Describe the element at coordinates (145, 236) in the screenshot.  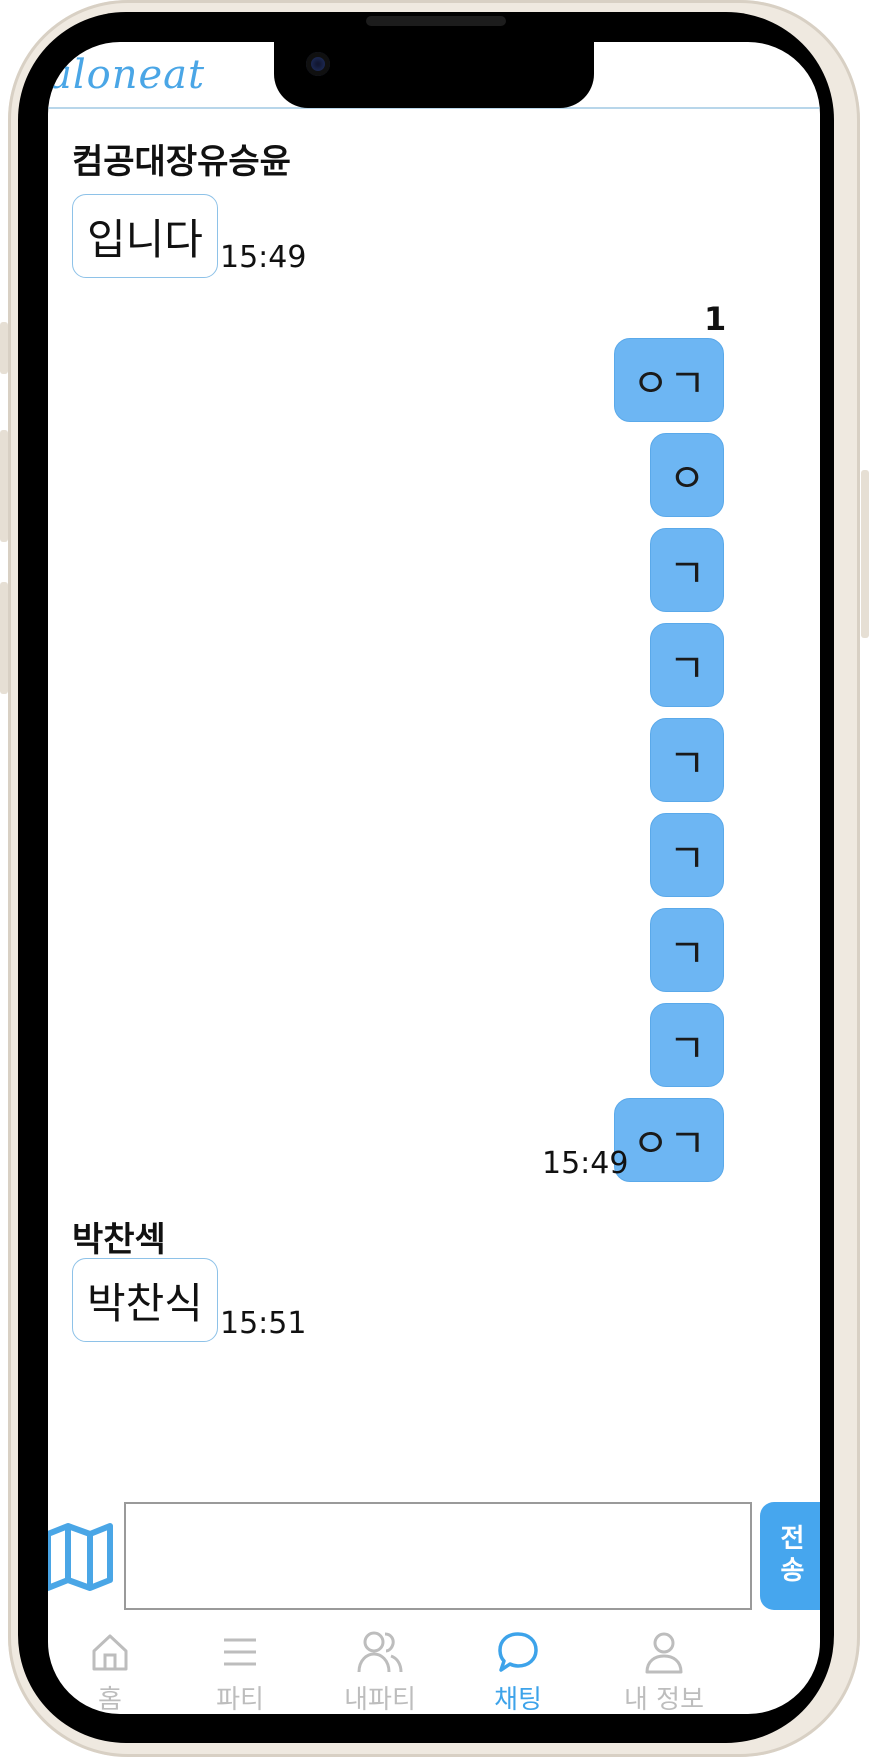
I see `message-bubble-incoming: 입니다` at that location.